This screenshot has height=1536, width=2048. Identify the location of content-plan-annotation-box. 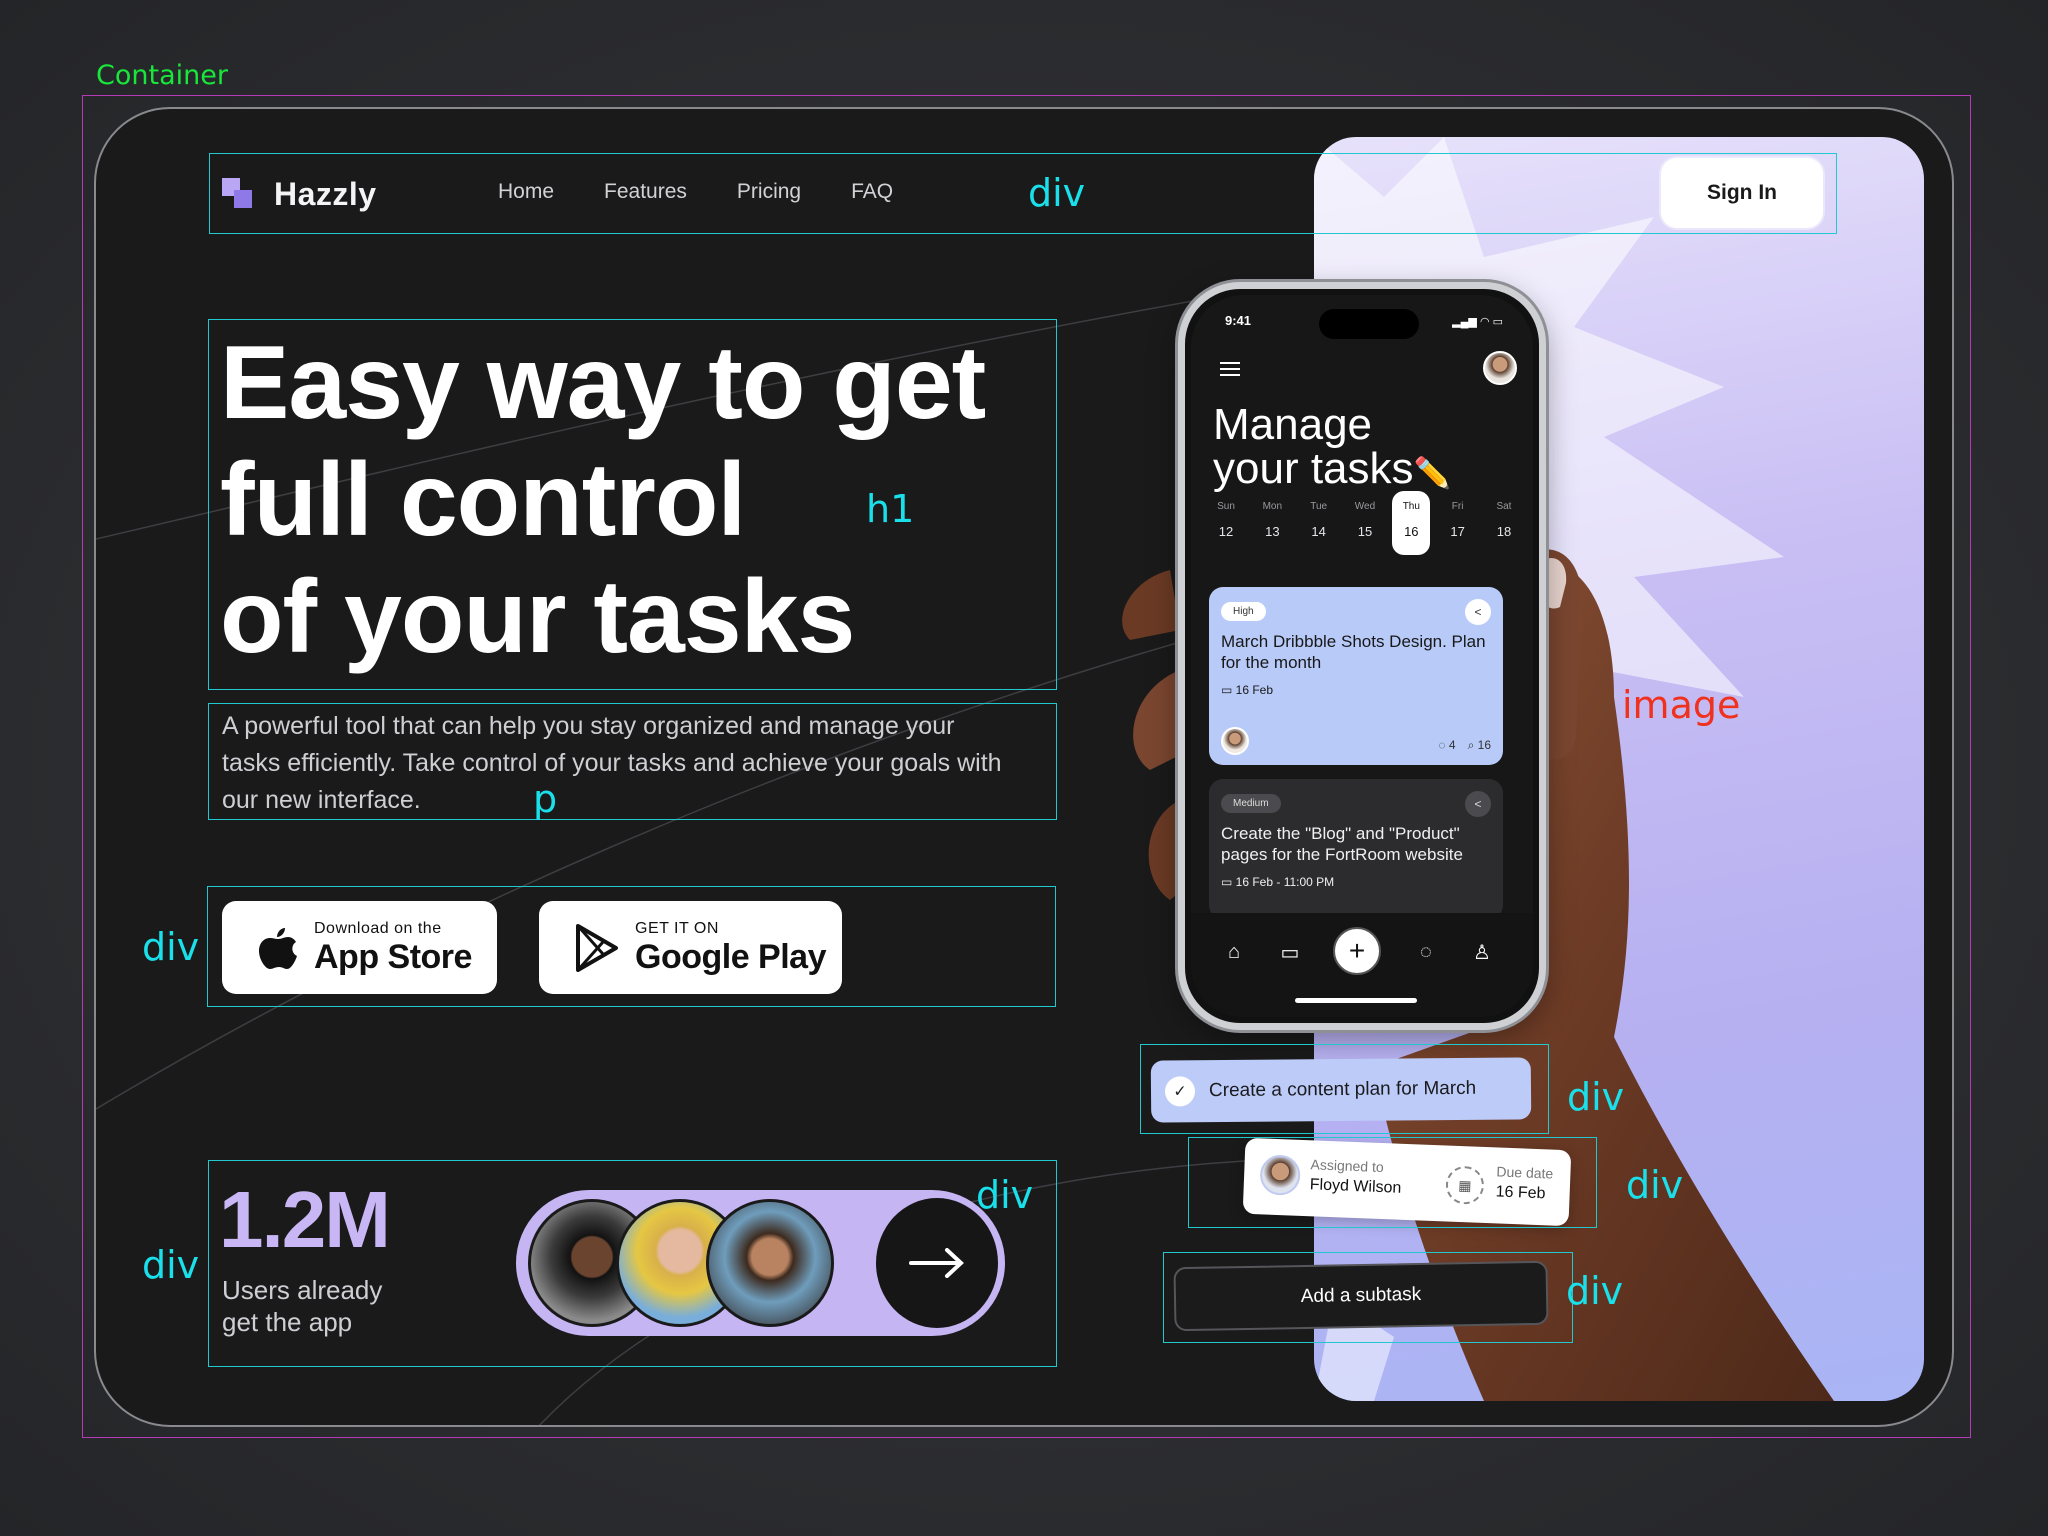
(1344, 1089).